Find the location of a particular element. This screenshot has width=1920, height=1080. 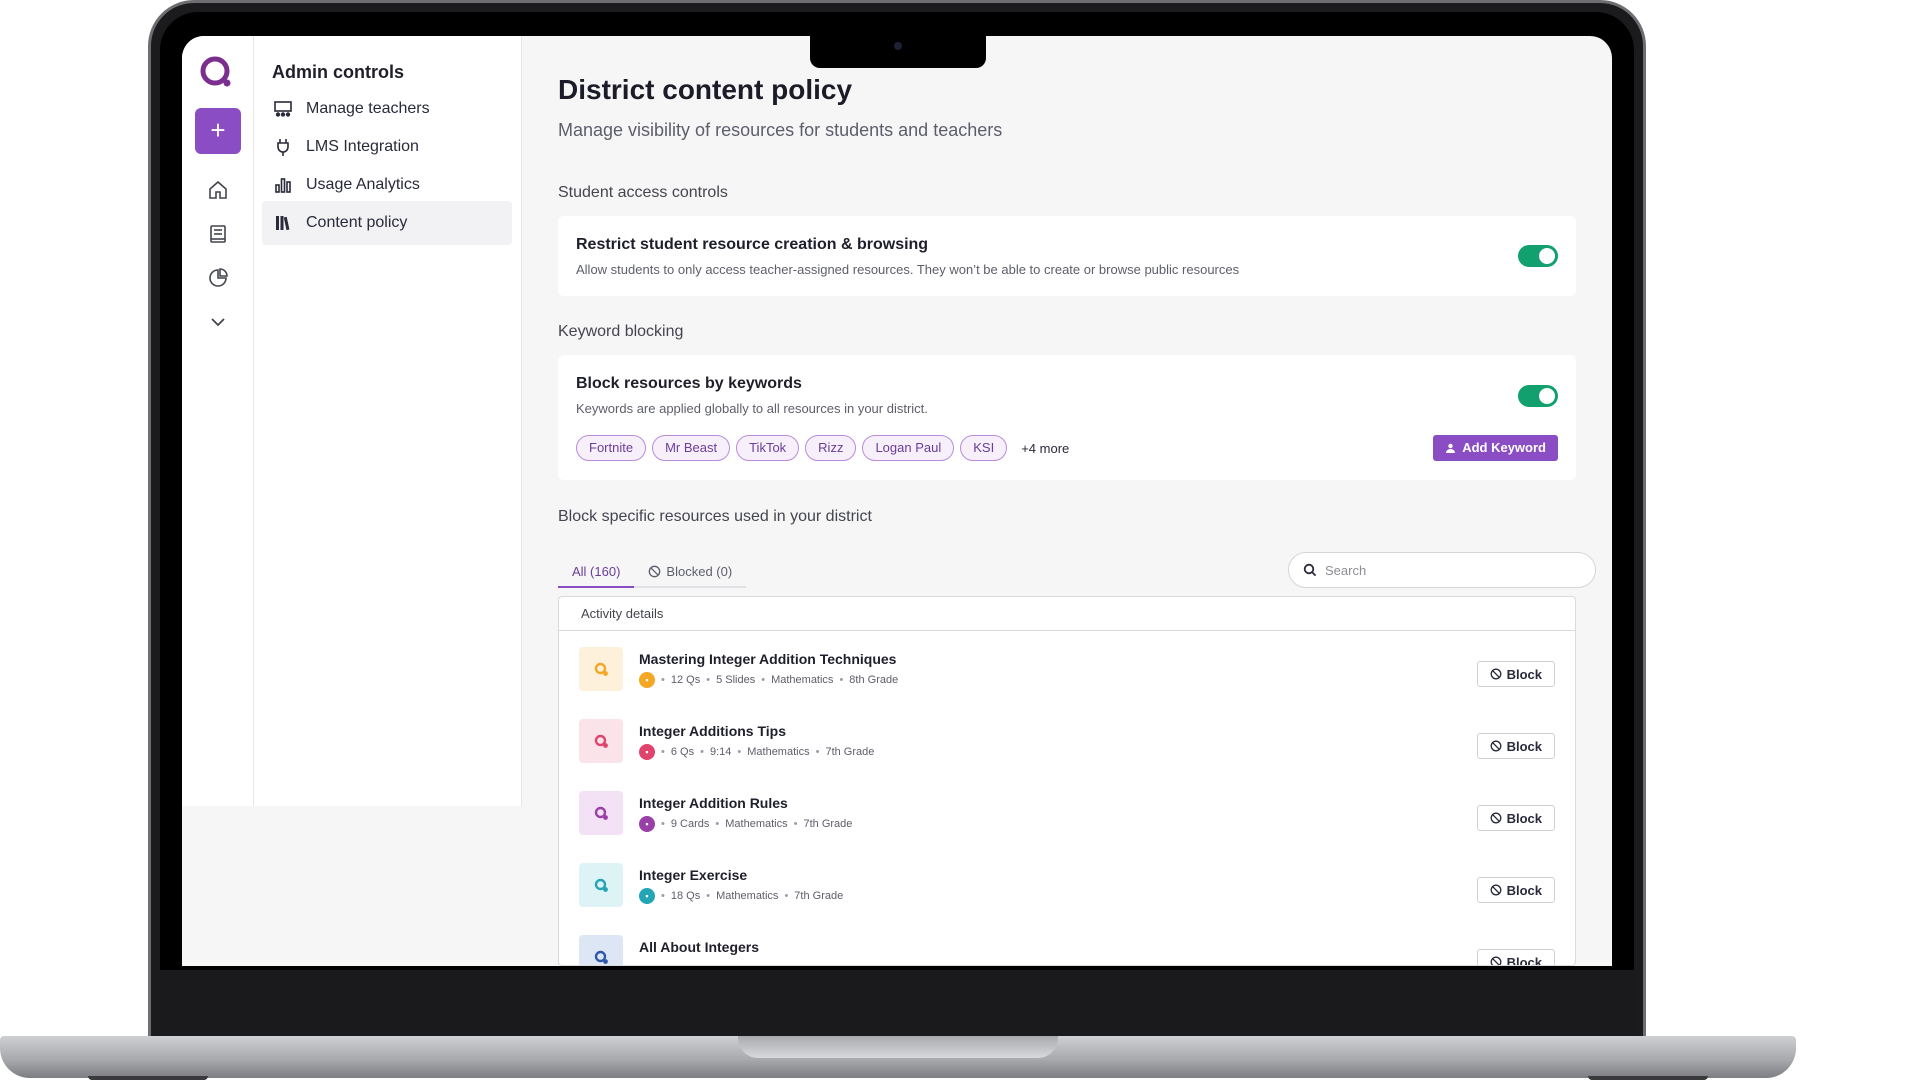

tab-label: Blocked (0) is located at coordinates (699, 571).